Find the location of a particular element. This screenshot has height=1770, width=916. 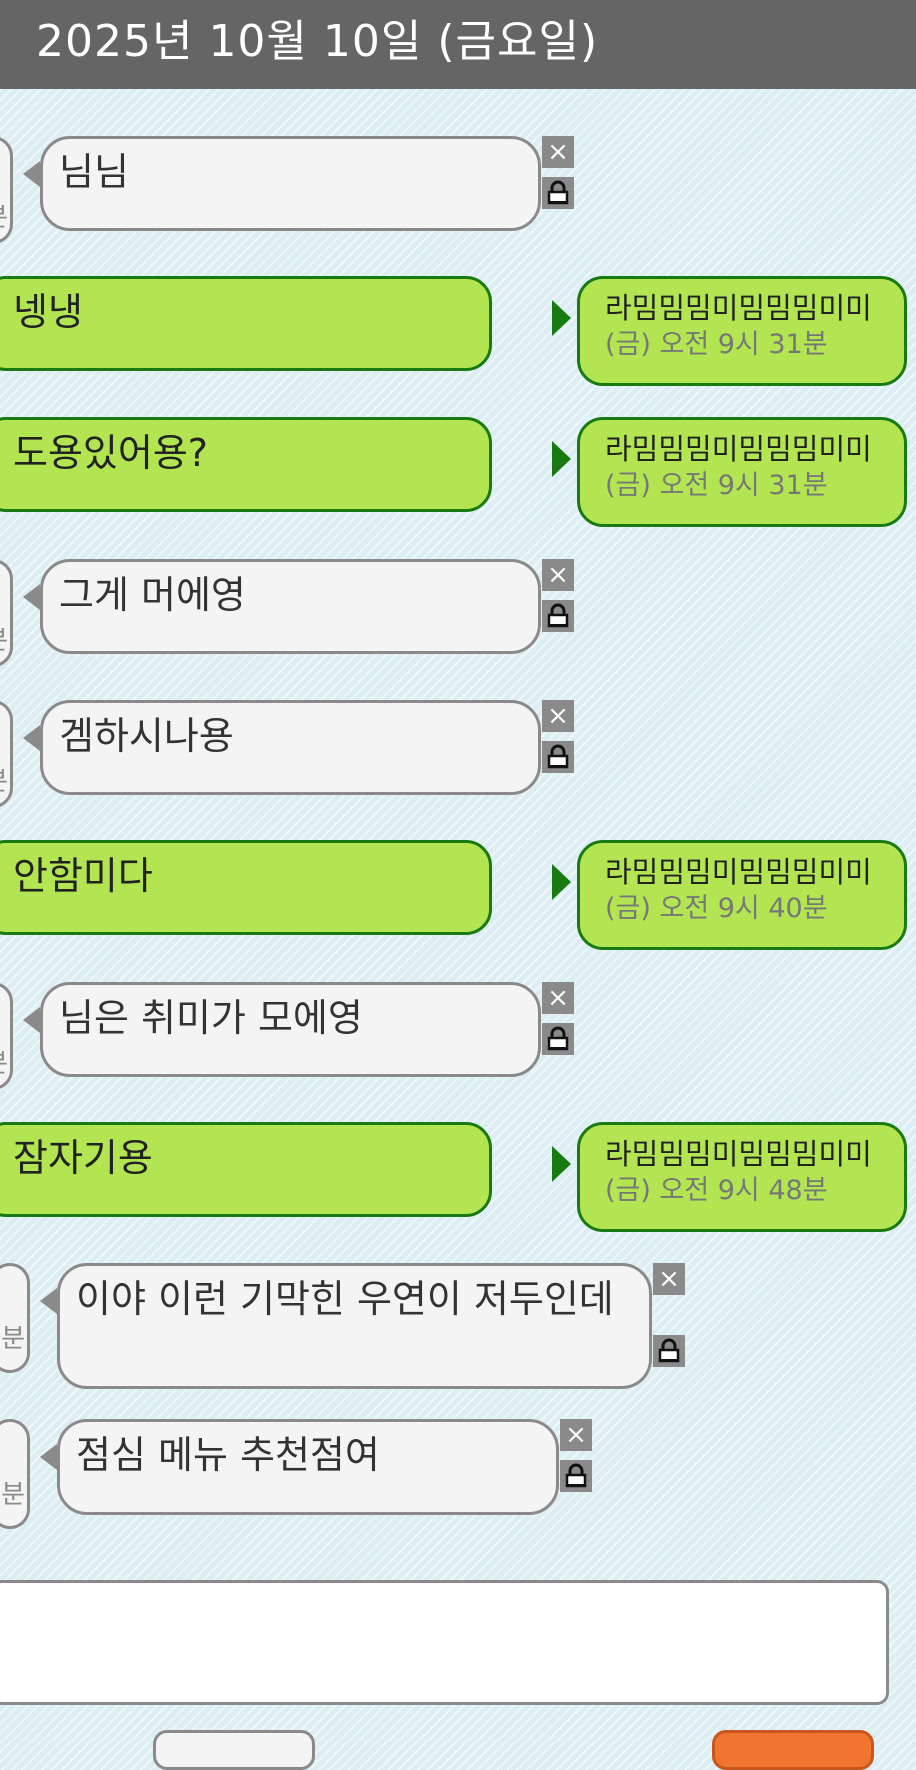

message-text: 이야 이런 기막힌 우연이 저두인데 is located at coordinates (345, 1299).